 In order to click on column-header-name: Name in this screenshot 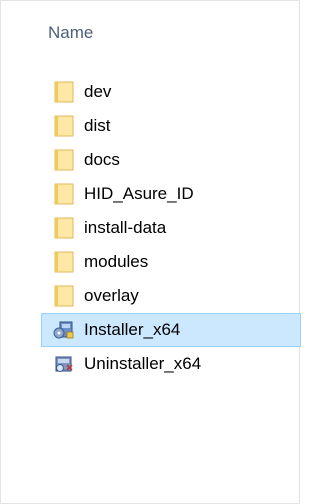, I will do `click(70, 33)`.